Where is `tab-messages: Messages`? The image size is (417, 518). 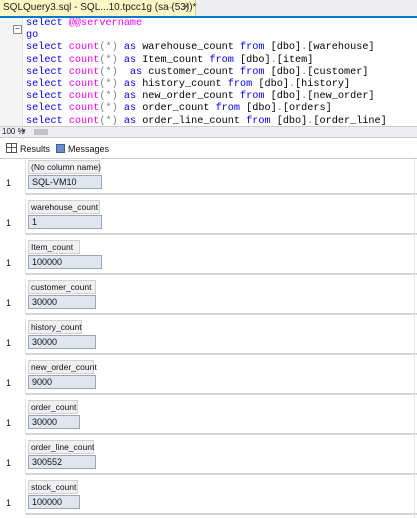 tab-messages: Messages is located at coordinates (82, 149).